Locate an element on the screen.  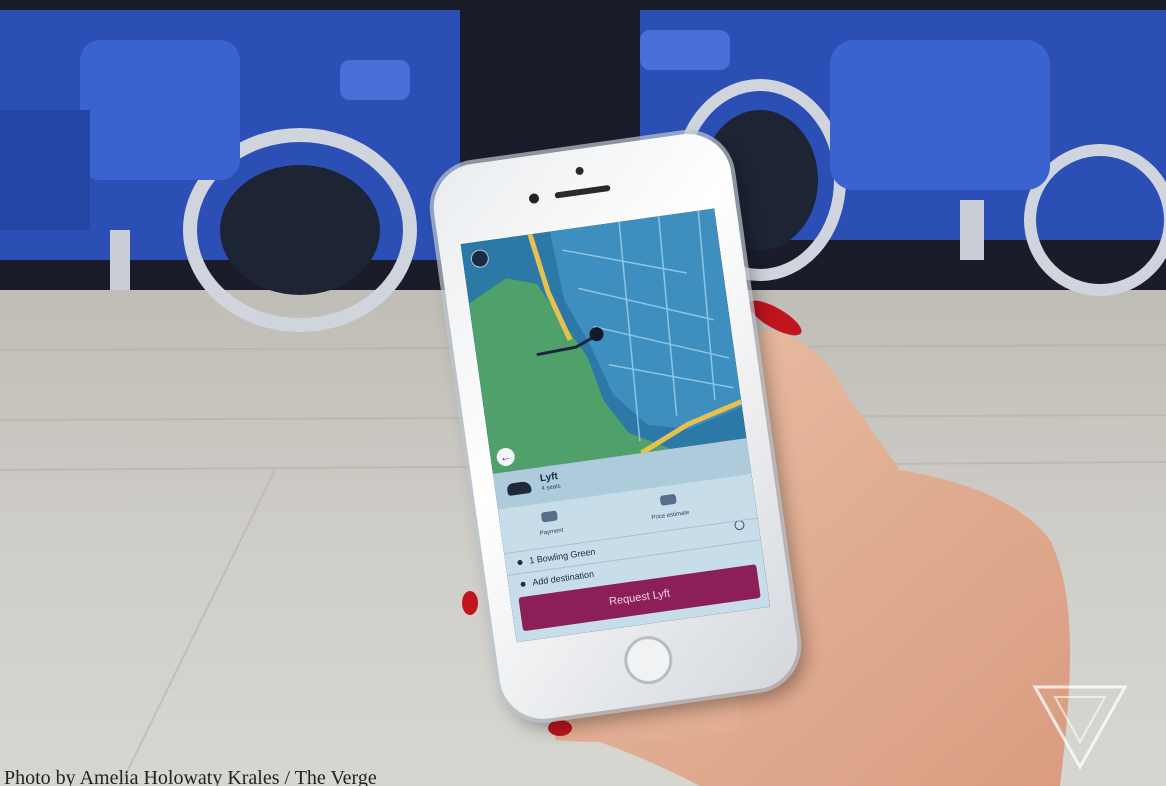
payment-label: Payment is located at coordinates (551, 532).